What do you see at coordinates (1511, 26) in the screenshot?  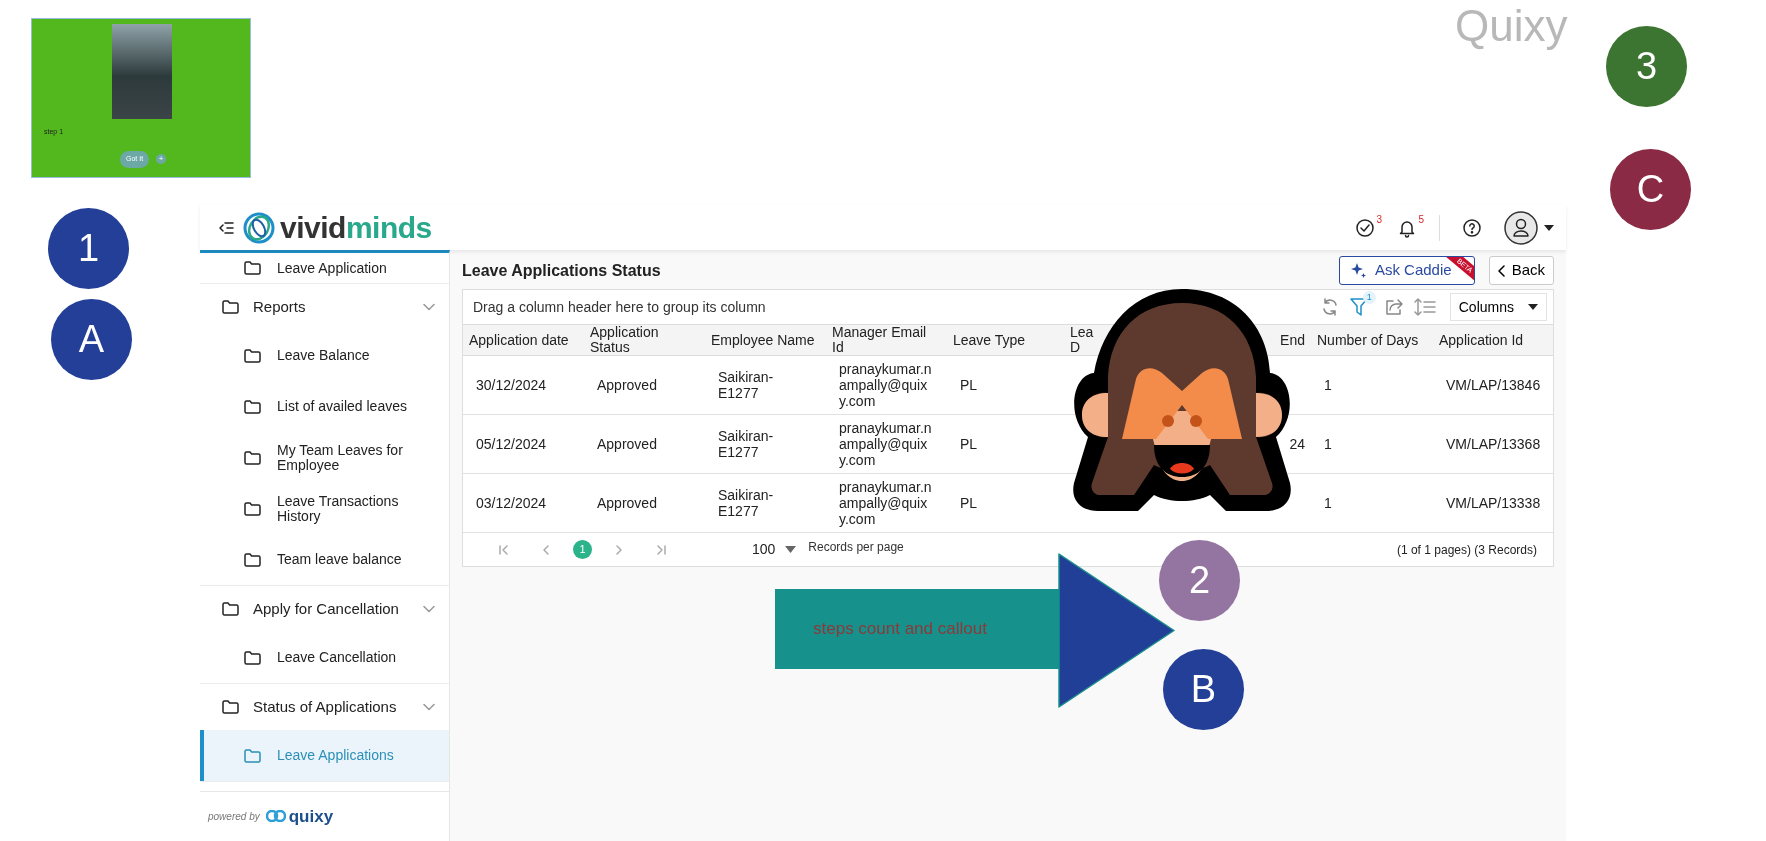 I see `brand-text: Quixy` at bounding box center [1511, 26].